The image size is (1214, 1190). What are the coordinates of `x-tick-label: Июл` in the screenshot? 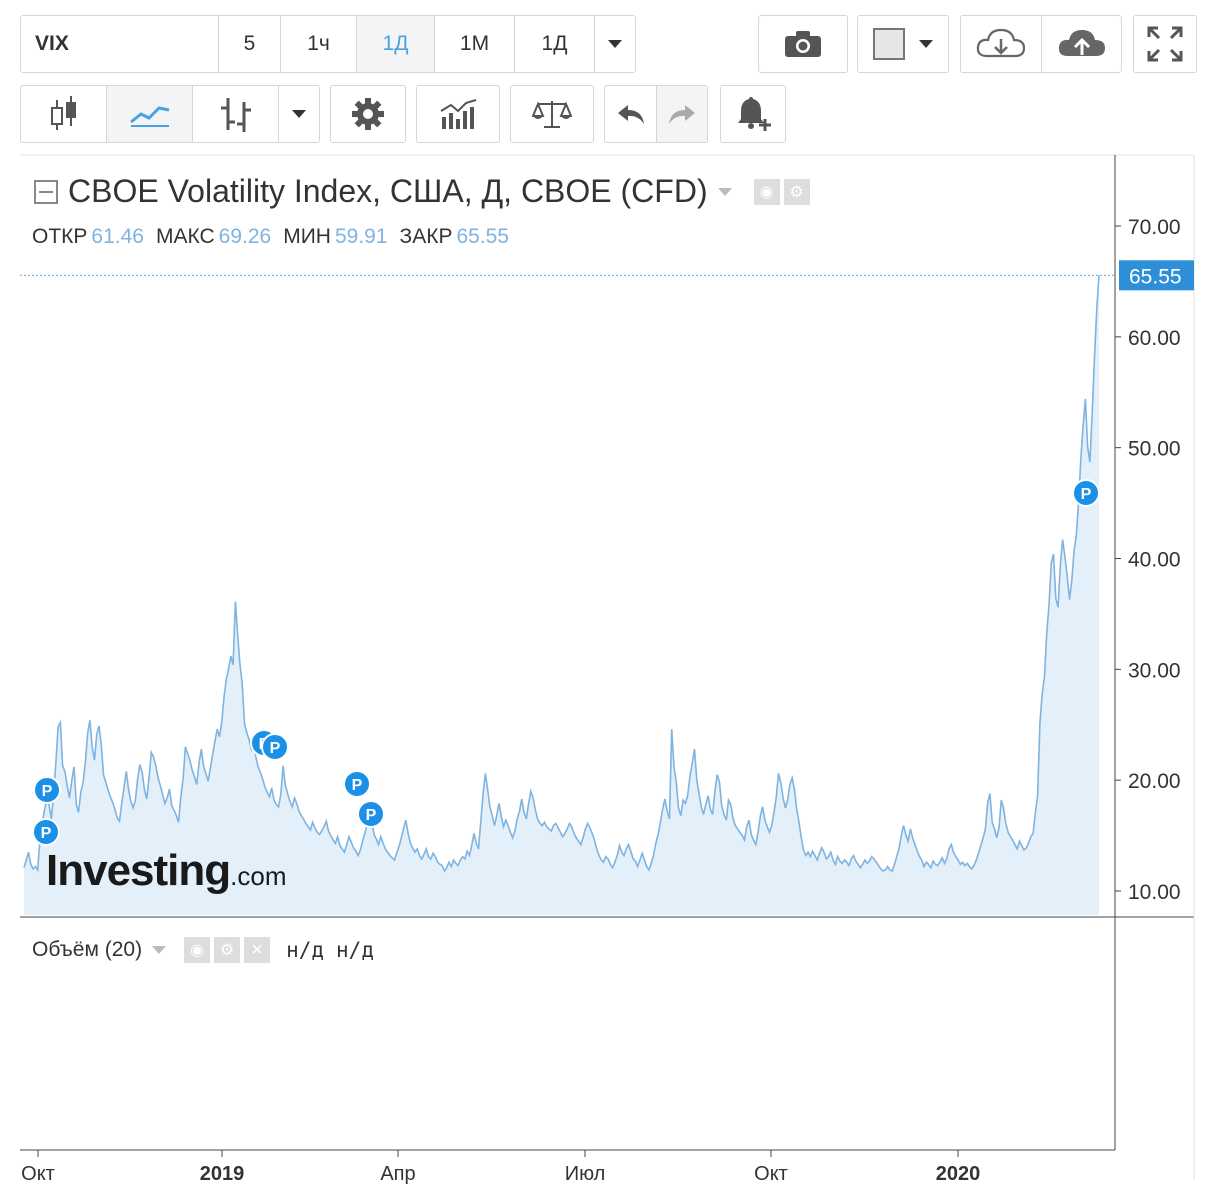 It's located at (585, 1174).